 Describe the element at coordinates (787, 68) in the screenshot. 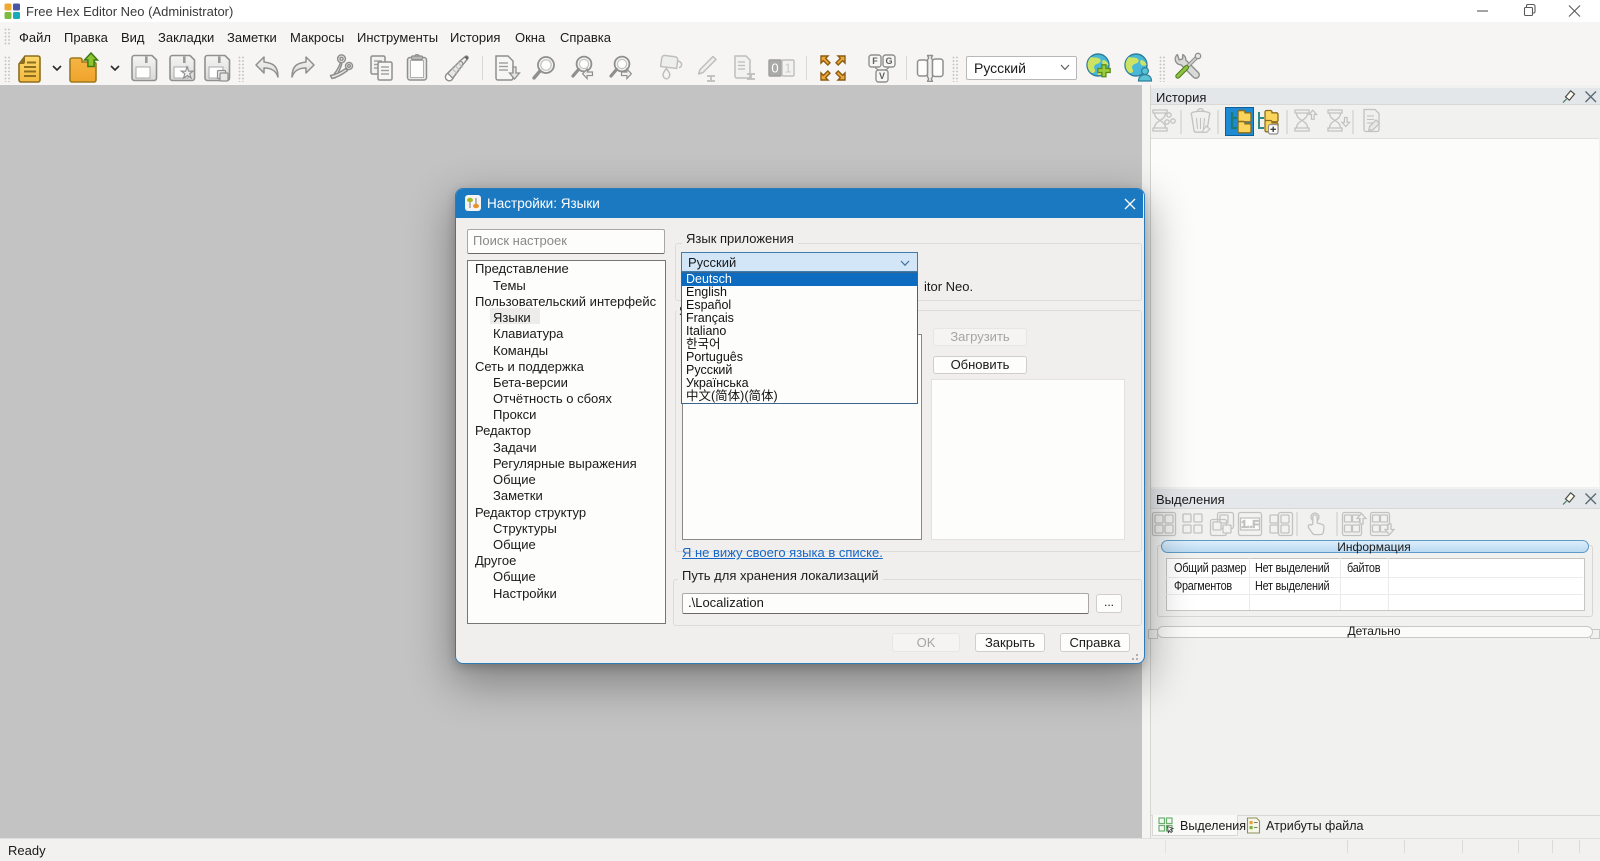

I see `svg-text: 1` at that location.